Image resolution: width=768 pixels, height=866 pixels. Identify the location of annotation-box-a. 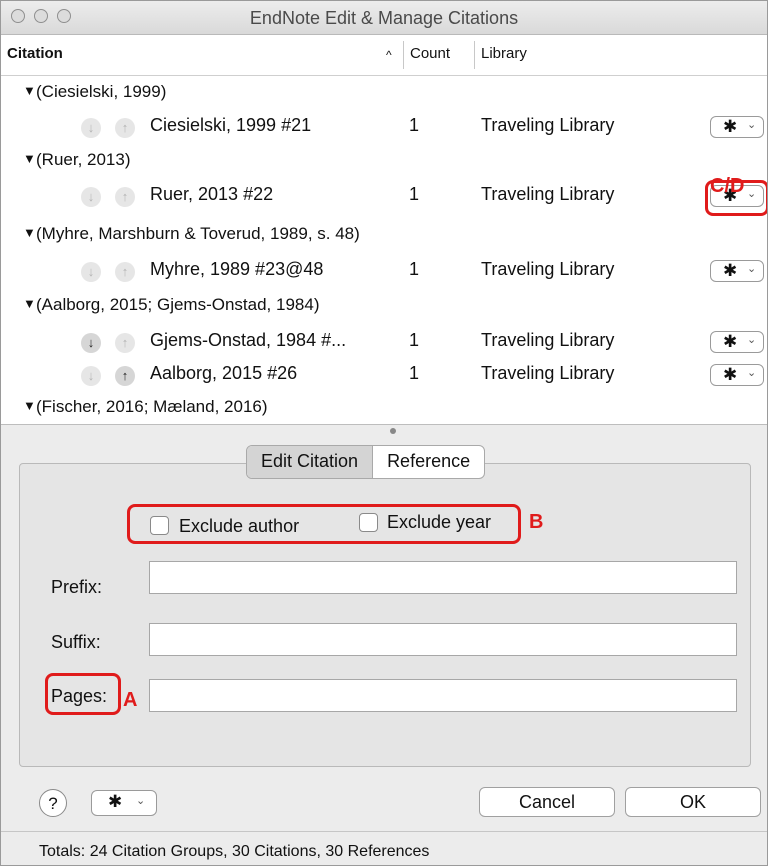
(83, 694).